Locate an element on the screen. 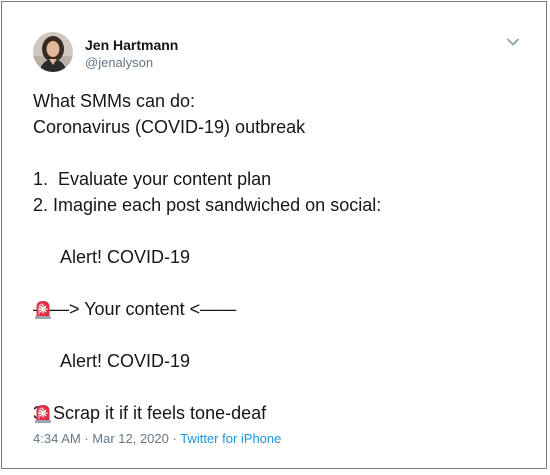 Image resolution: width=550 pixels, height=475 pixels. avatar is located at coordinates (53, 52).